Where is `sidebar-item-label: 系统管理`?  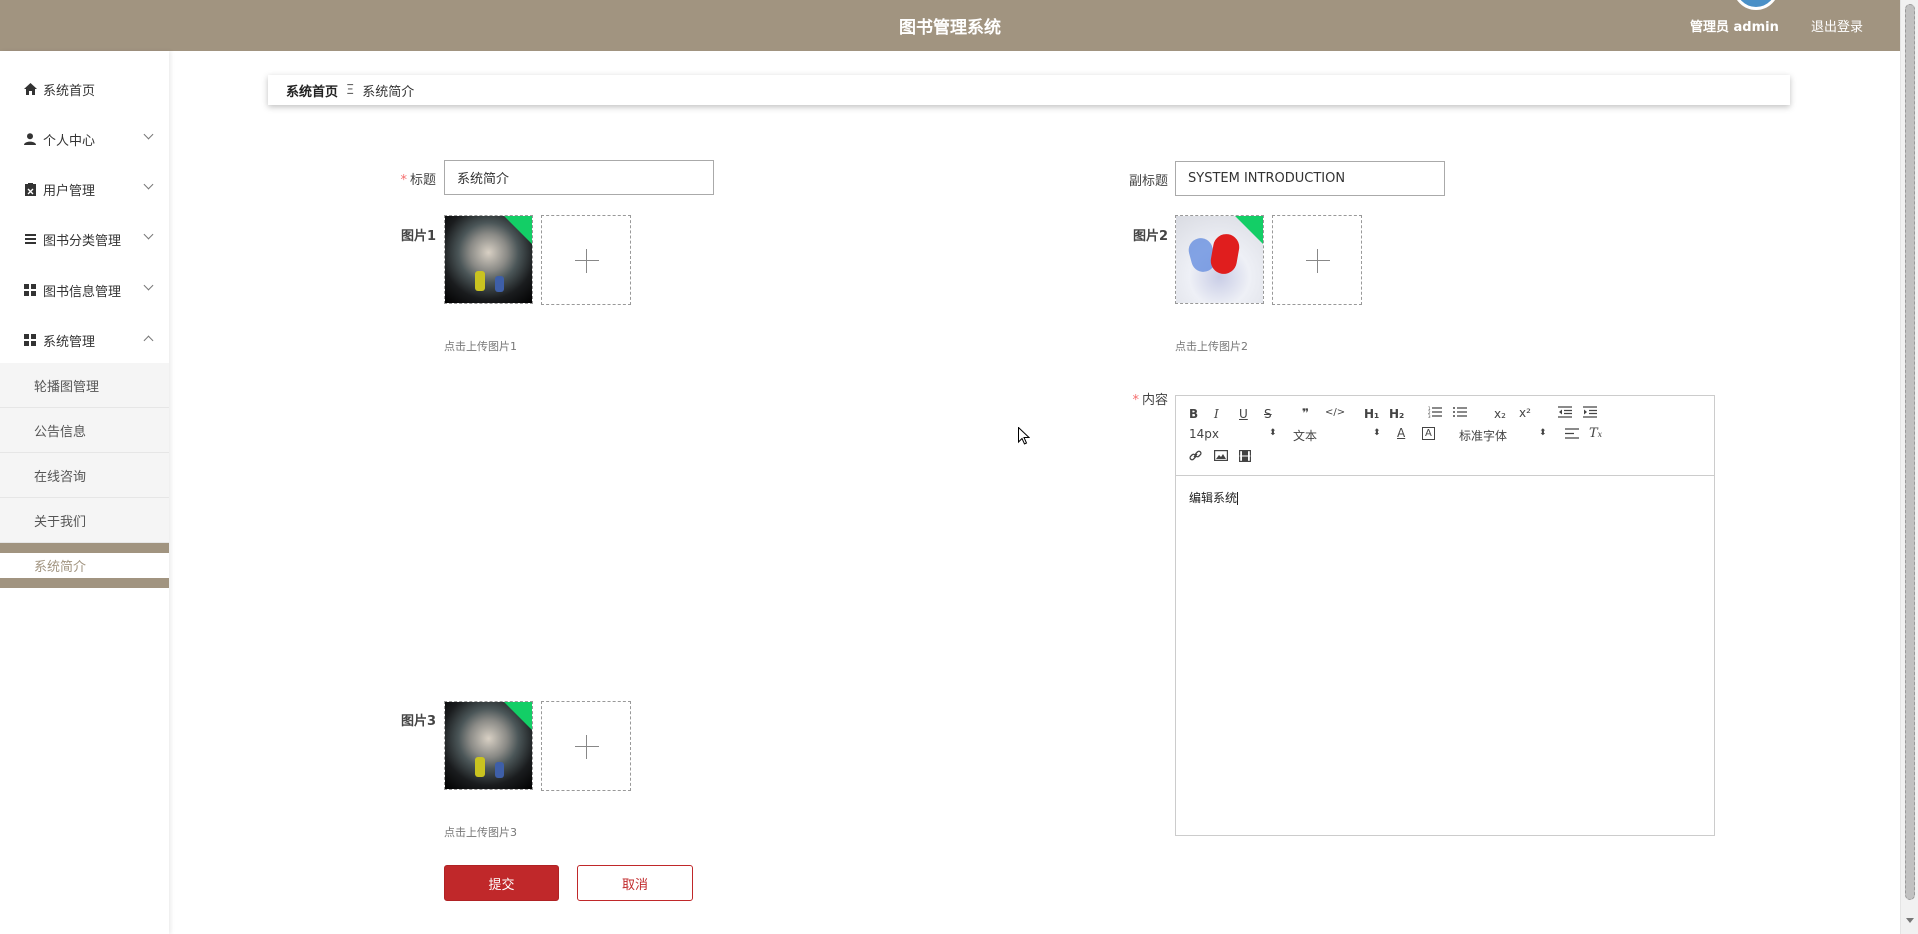
sidebar-item-label: 系统管理 is located at coordinates (69, 342).